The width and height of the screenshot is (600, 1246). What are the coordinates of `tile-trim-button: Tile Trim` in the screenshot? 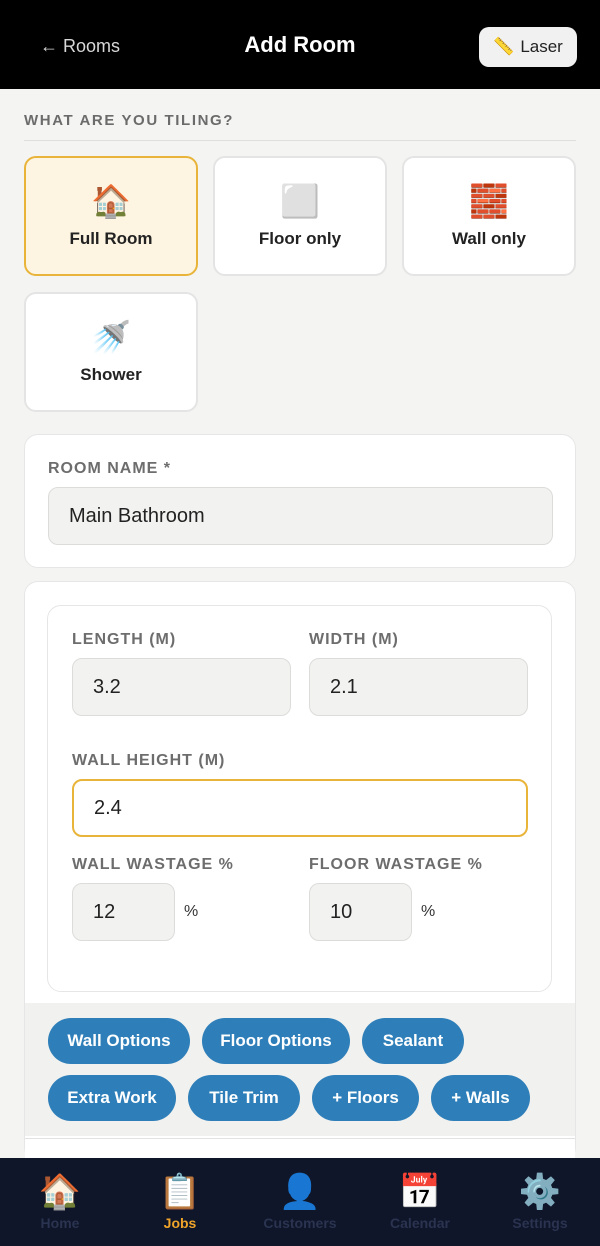 It's located at (244, 1098).